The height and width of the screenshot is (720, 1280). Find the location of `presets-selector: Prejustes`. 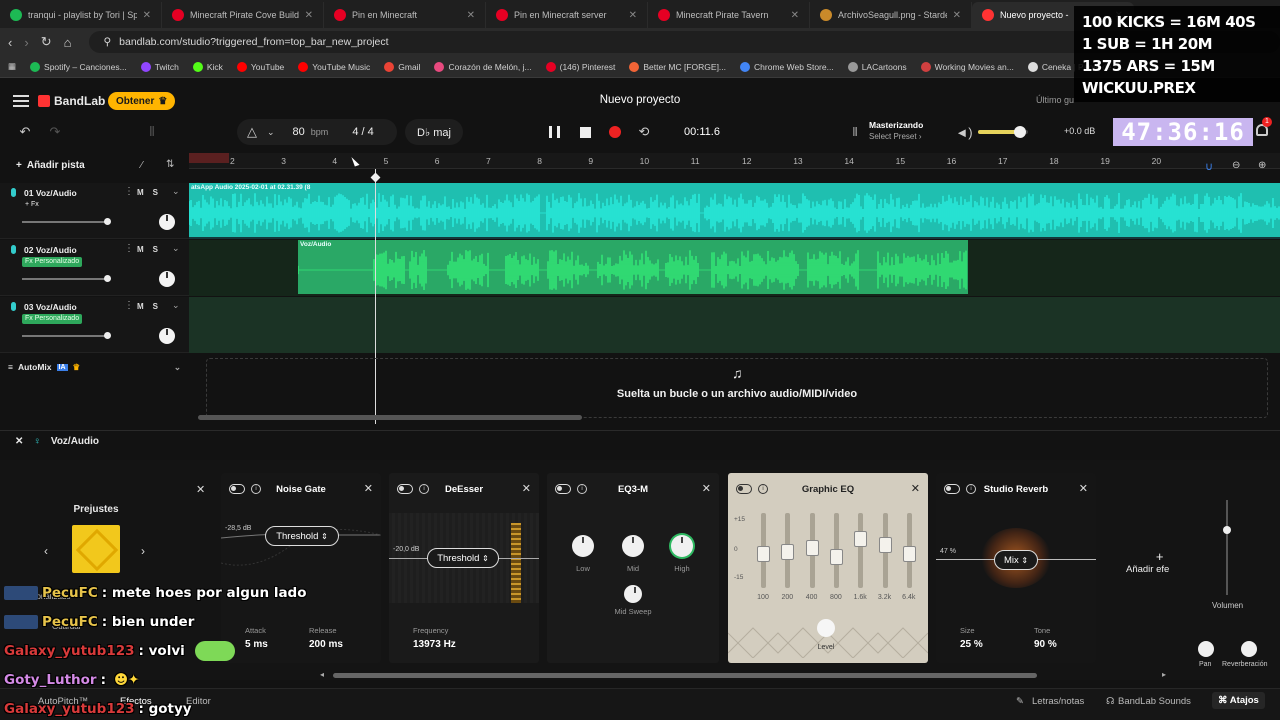

presets-selector: Prejustes is located at coordinates (96, 538).